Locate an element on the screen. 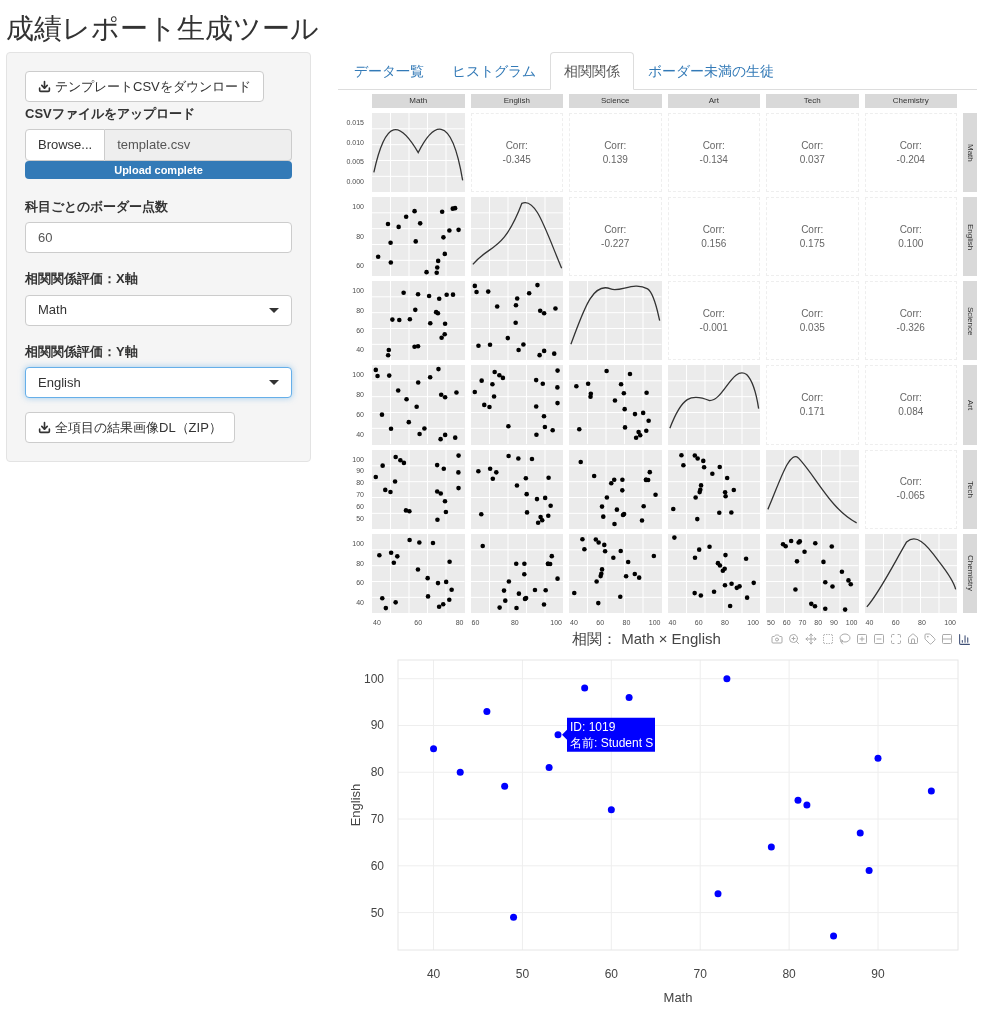  corr-value: -0.204 is located at coordinates (910, 159).